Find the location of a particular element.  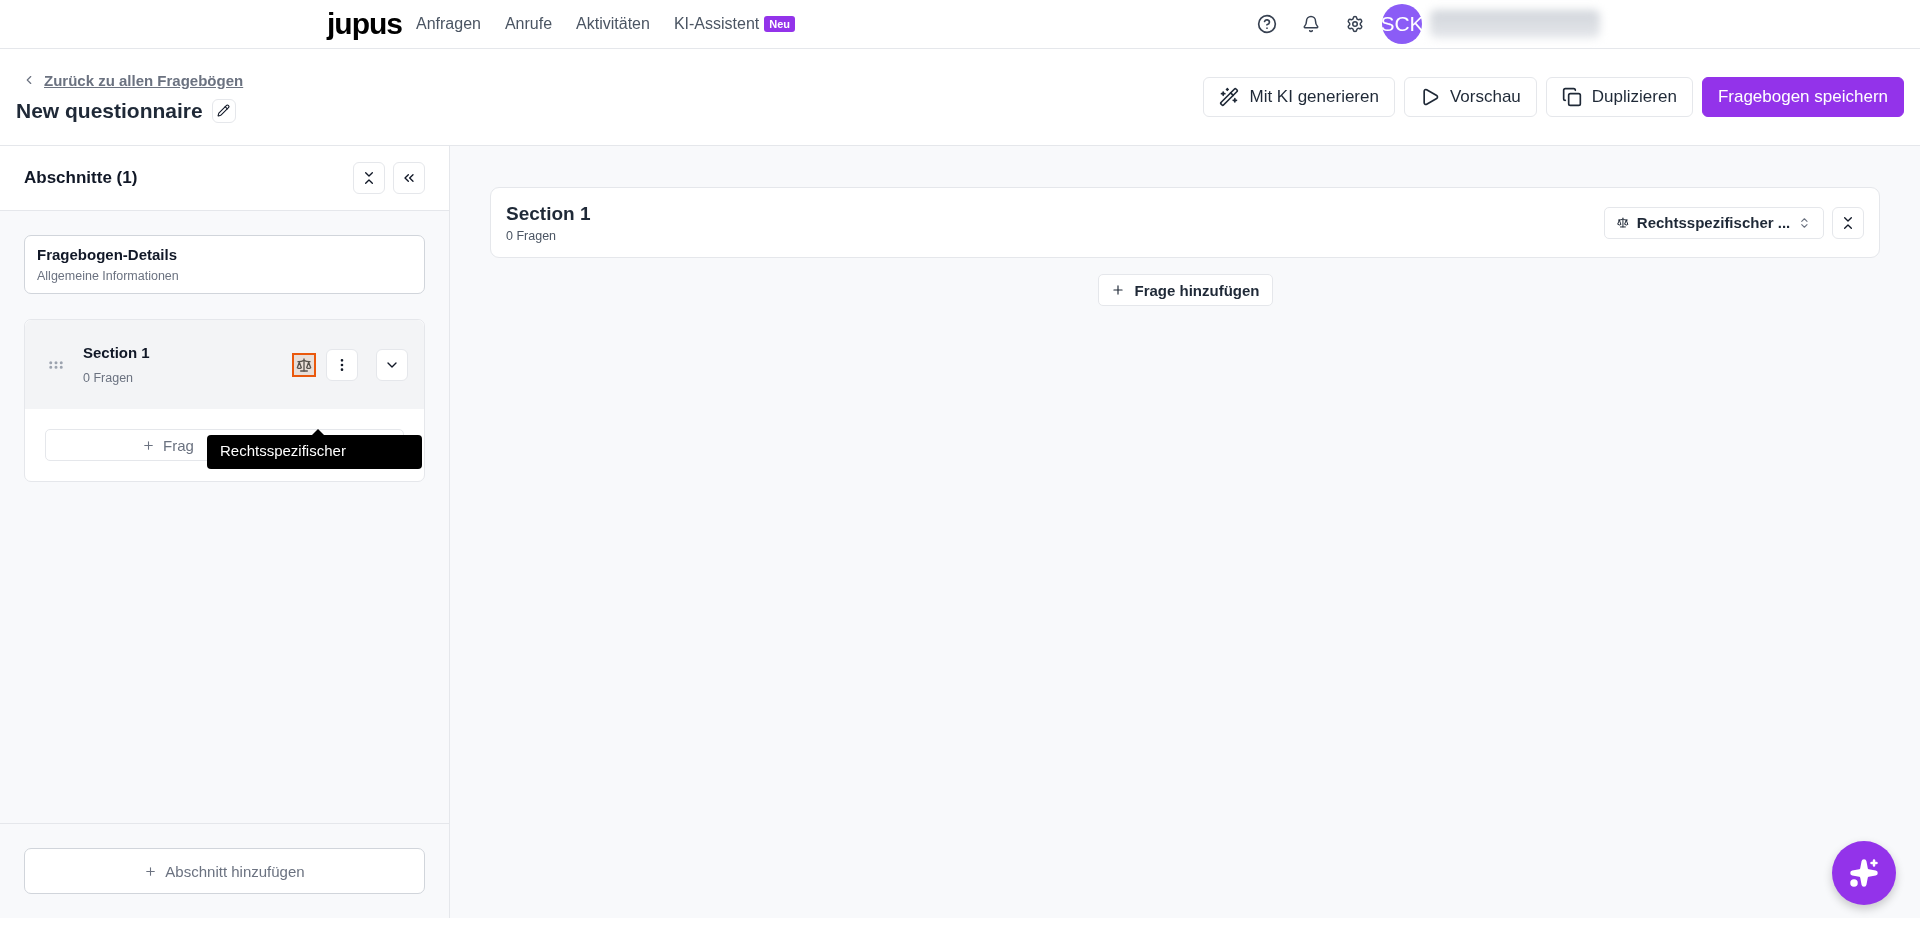

details-title: Fragebogen-Details is located at coordinates (108, 254).